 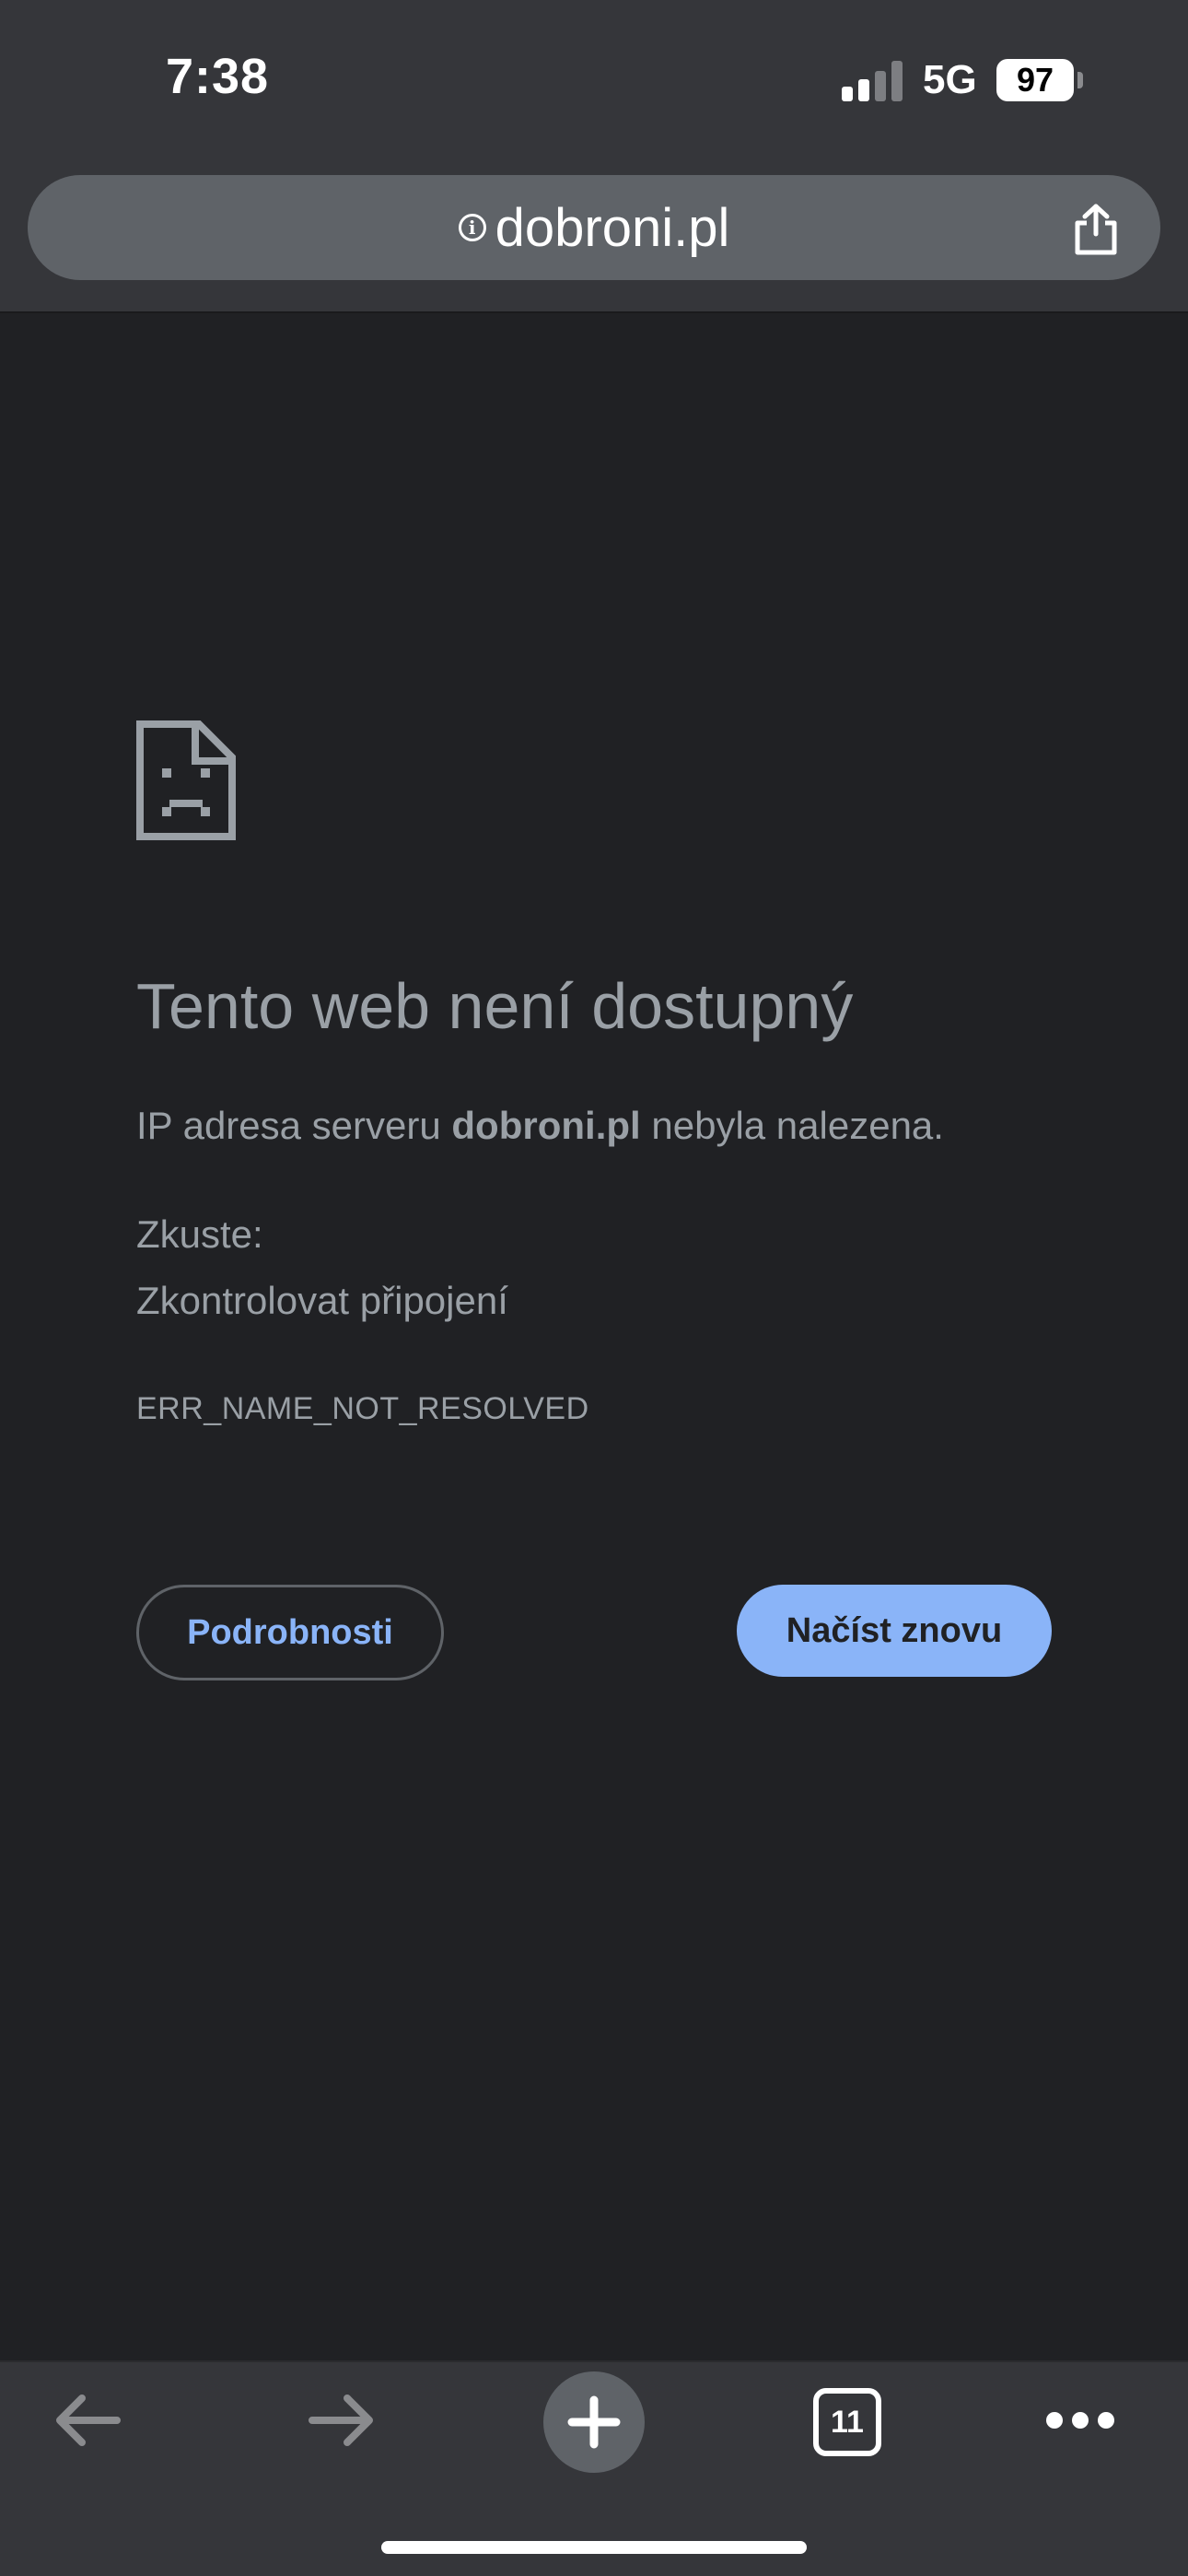 What do you see at coordinates (873, 81) in the screenshot?
I see `cellular-signal-icon` at bounding box center [873, 81].